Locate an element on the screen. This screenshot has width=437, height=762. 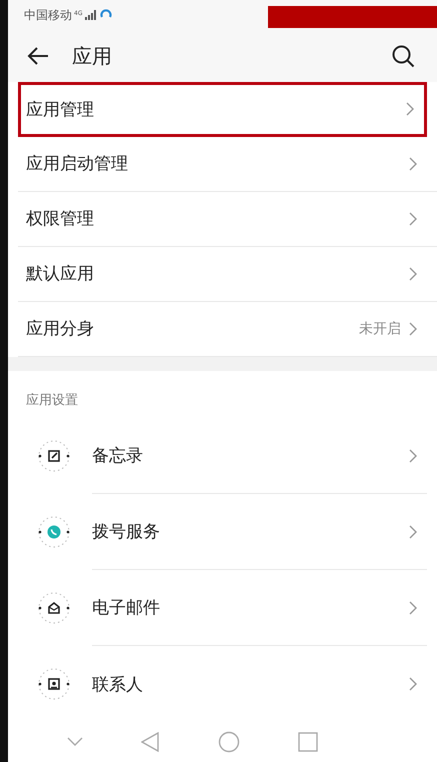
app-setting-item: 联系人 is located at coordinates (222, 684).